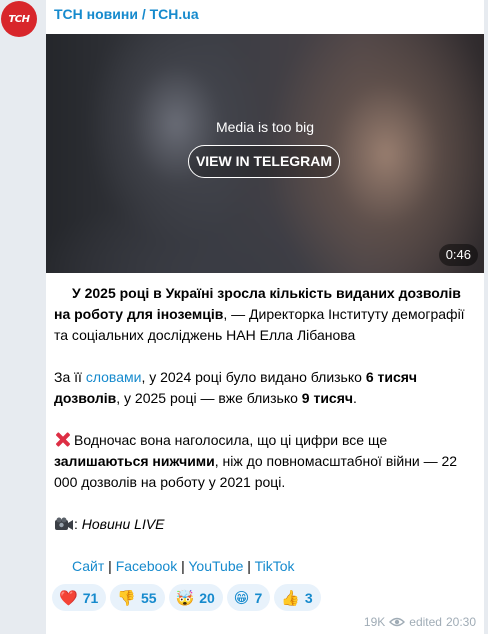 This screenshot has height=634, width=488. I want to click on facebook-link: Facebook, so click(146, 566).